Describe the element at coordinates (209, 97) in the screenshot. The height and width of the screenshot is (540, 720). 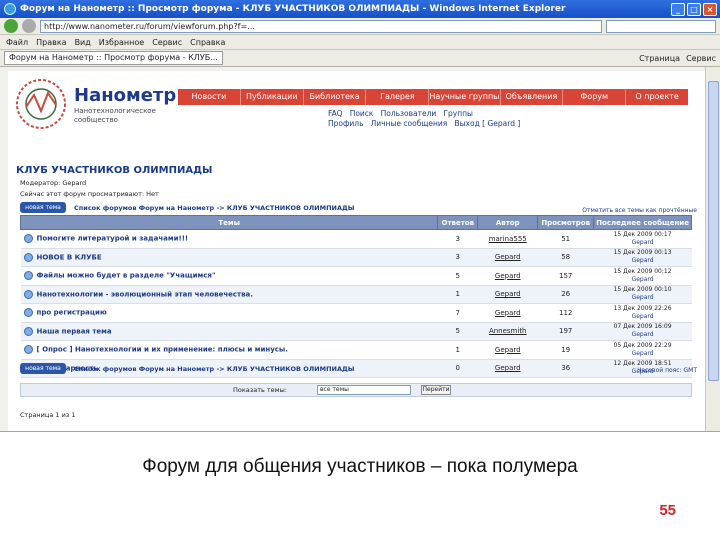
I see `nav-news: Новости` at that location.